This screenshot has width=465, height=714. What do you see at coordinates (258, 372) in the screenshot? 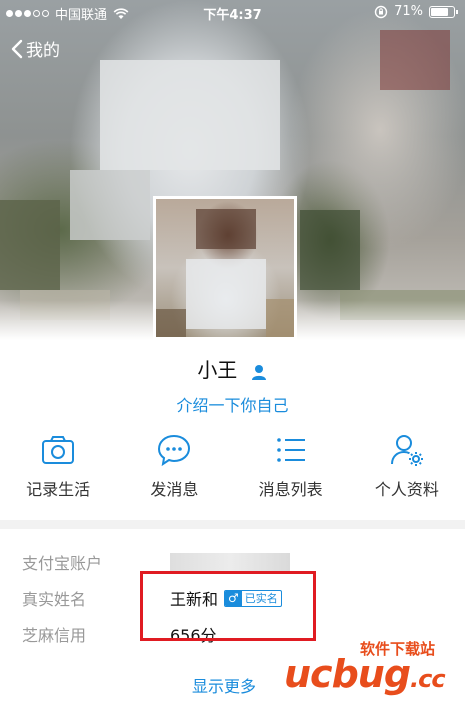
I see `person-icon` at bounding box center [258, 372].